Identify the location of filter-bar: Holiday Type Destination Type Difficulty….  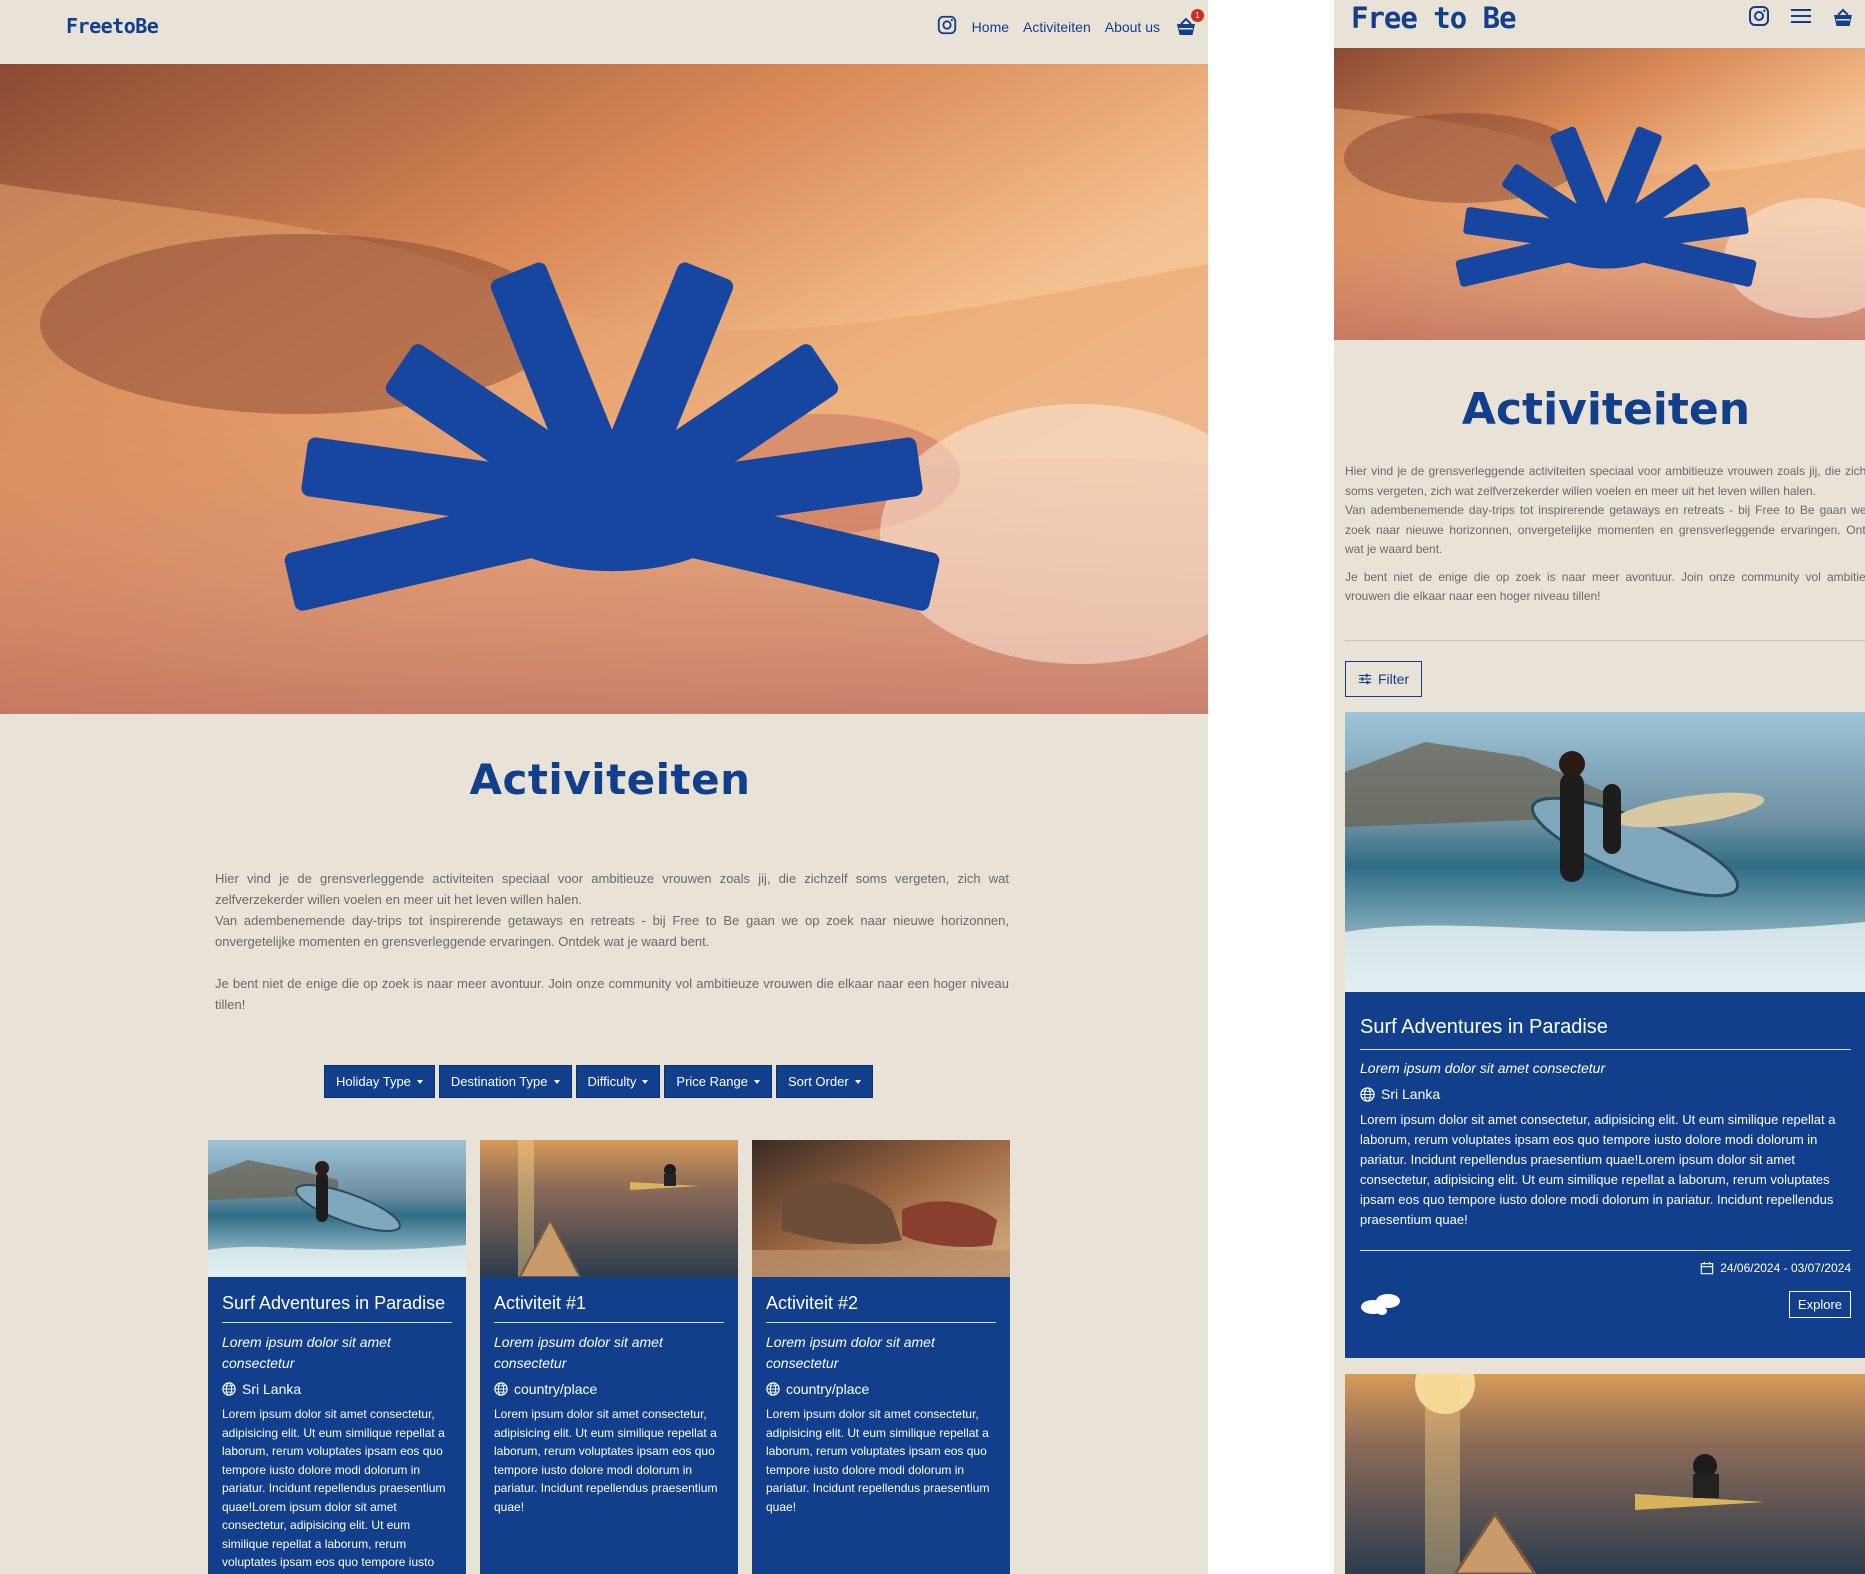
(598, 1081).